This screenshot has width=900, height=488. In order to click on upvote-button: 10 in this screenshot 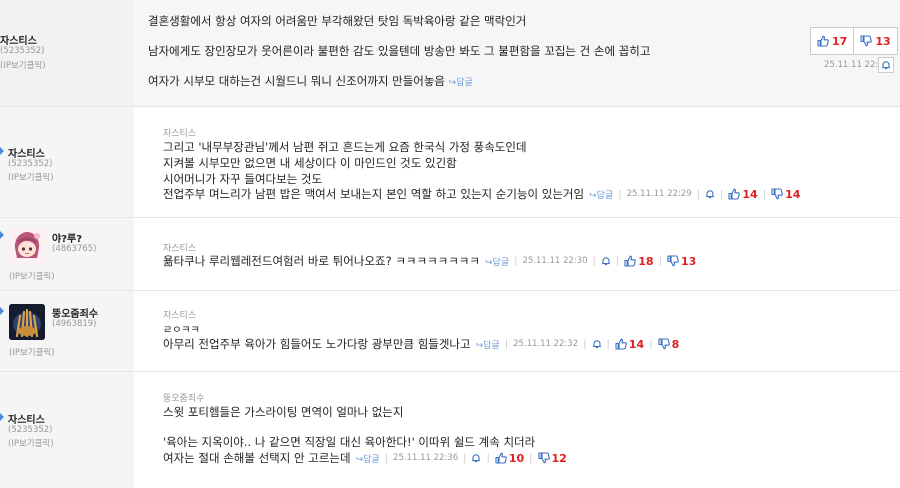, I will do `click(509, 458)`.